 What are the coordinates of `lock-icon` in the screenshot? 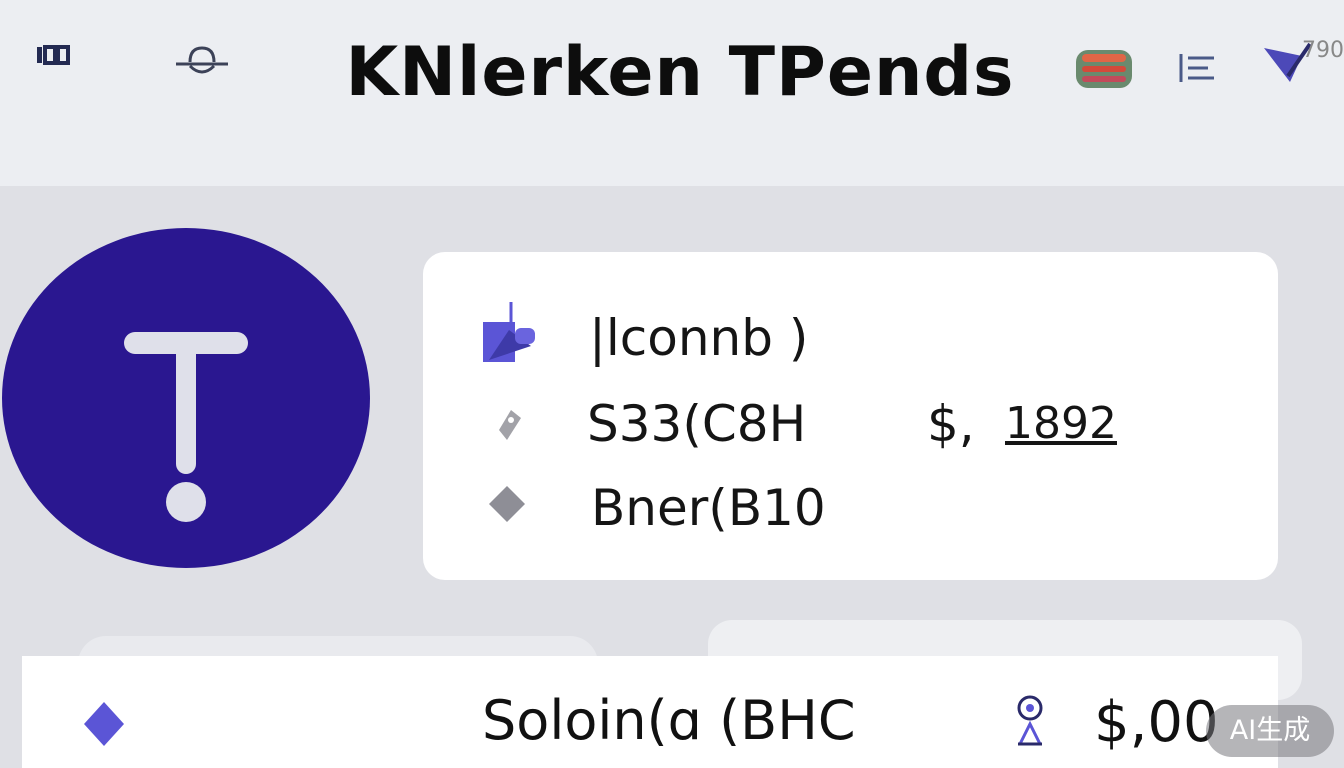 It's located at (510, 334).